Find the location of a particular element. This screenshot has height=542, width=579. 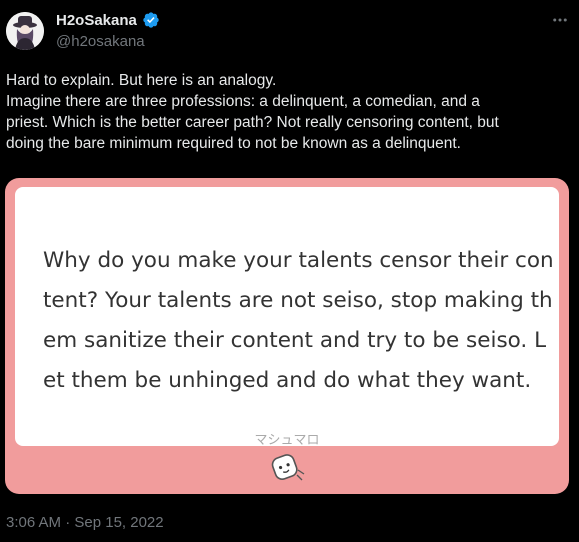

verified-badge-icon is located at coordinates (151, 20).